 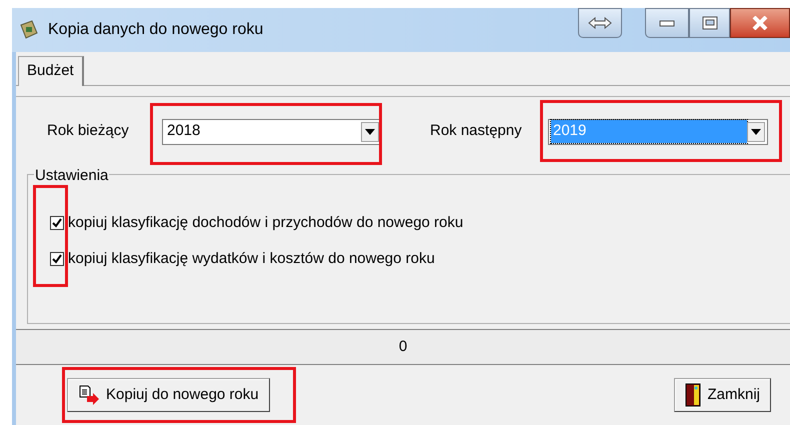 What do you see at coordinates (89, 395) in the screenshot?
I see `document-arrow-icon` at bounding box center [89, 395].